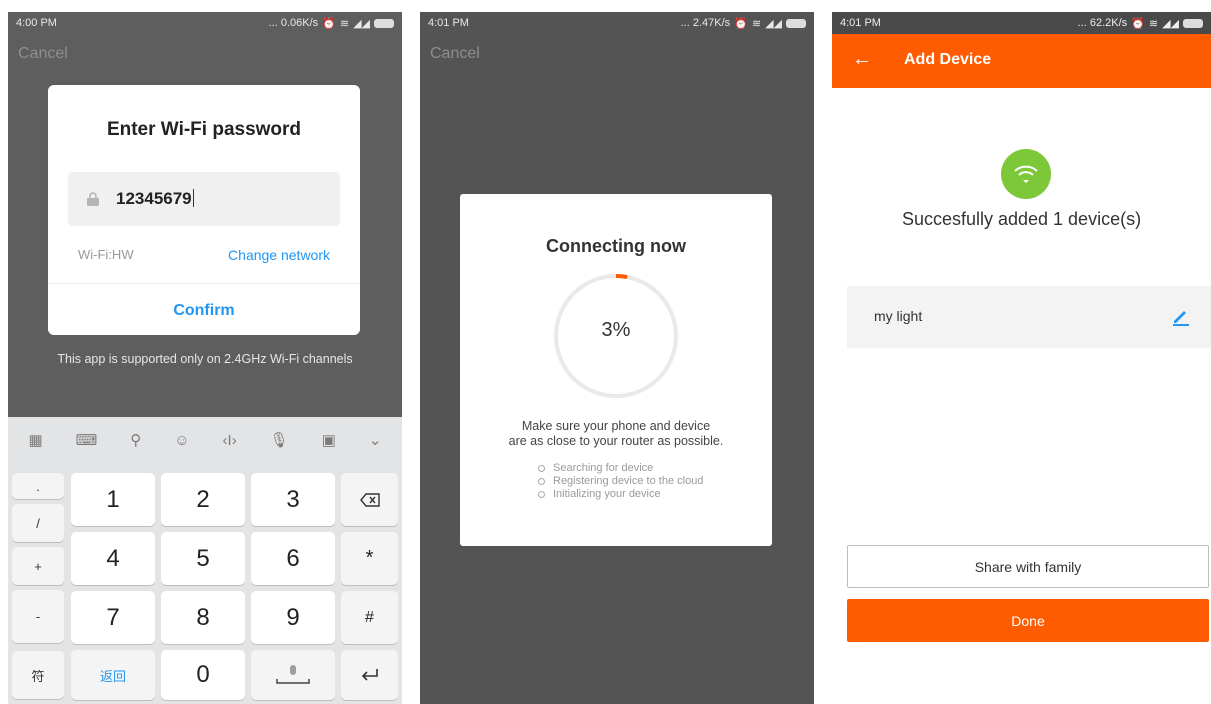 Image resolution: width=1211 pixels, height=704 pixels. I want to click on connecting-title: Connecting now, so click(616, 246).